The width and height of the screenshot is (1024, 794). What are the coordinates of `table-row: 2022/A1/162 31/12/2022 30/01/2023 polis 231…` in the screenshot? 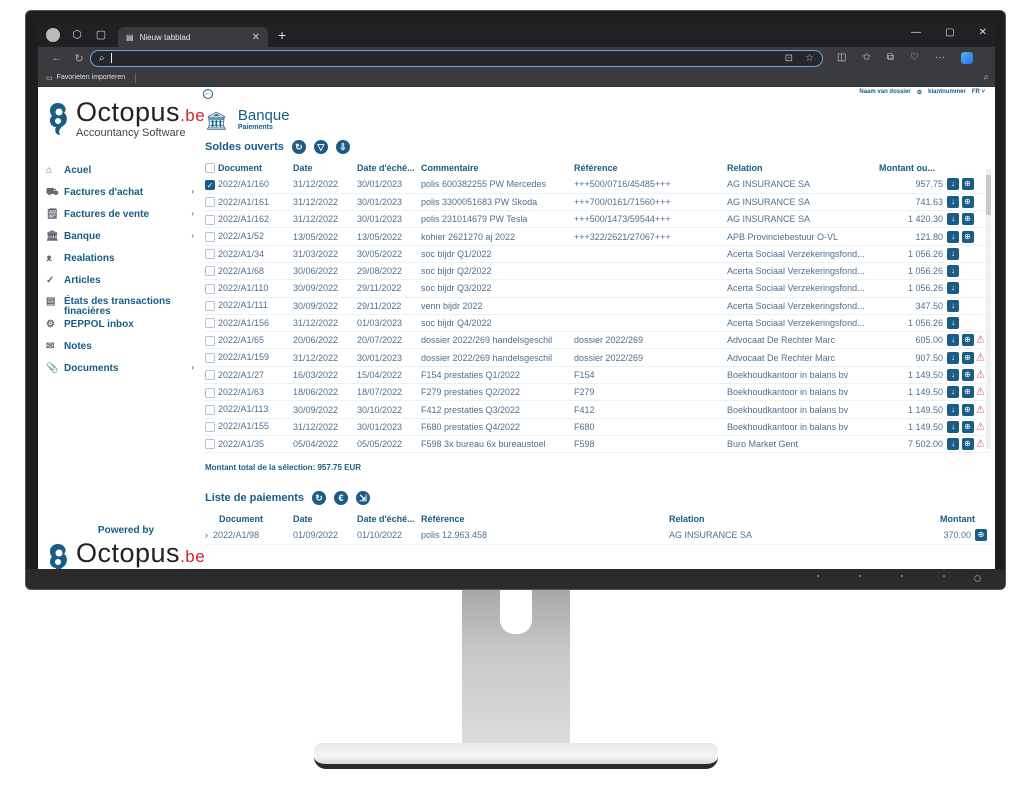 It's located at (597, 219).